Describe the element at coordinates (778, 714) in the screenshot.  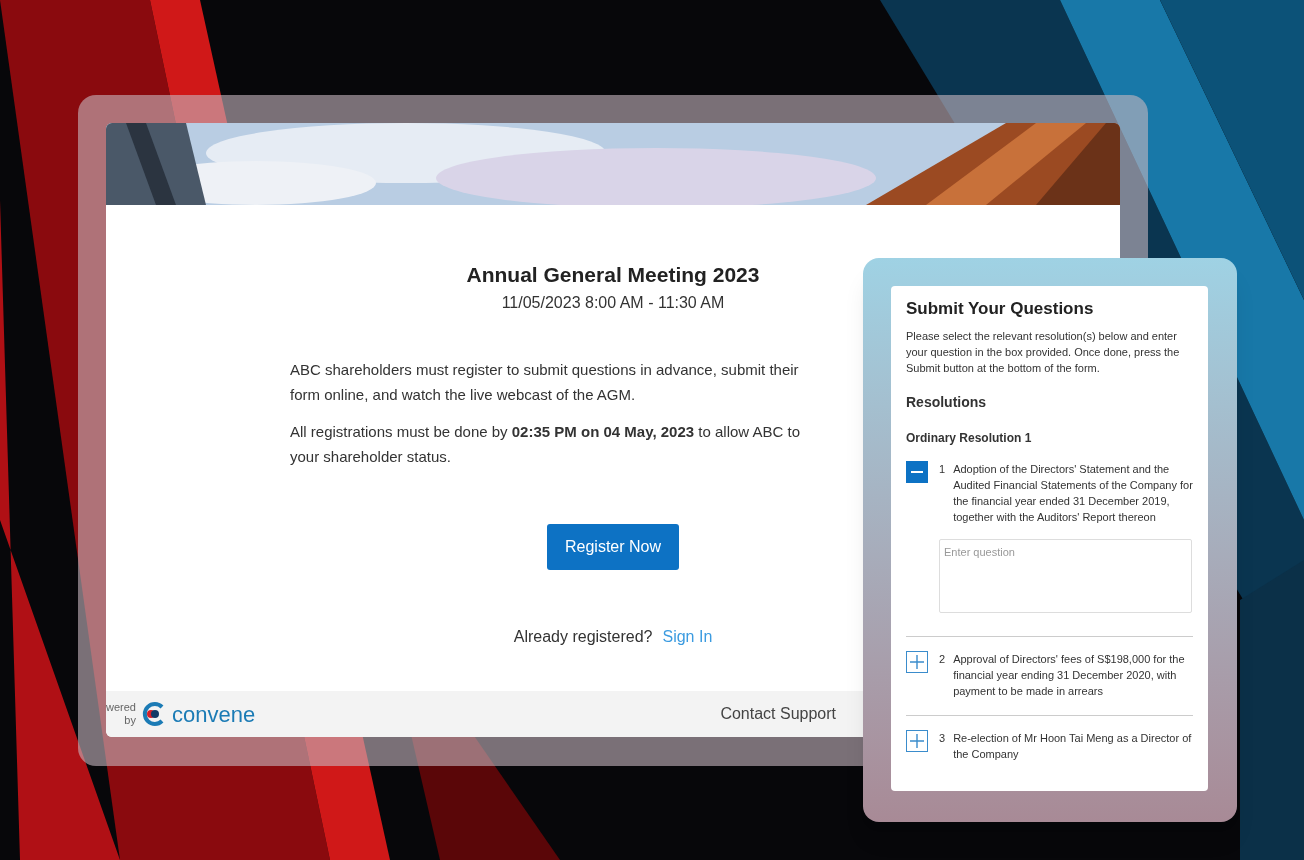
I see `contact-support-link: Contact Support` at that location.